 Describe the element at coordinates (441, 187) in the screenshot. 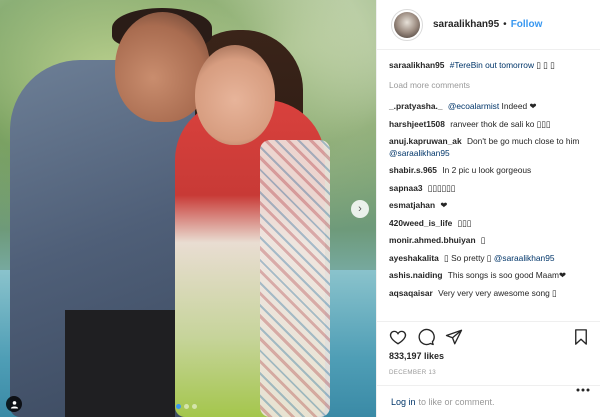

I see `comment-text: ▯▯▯▯▯▯` at that location.